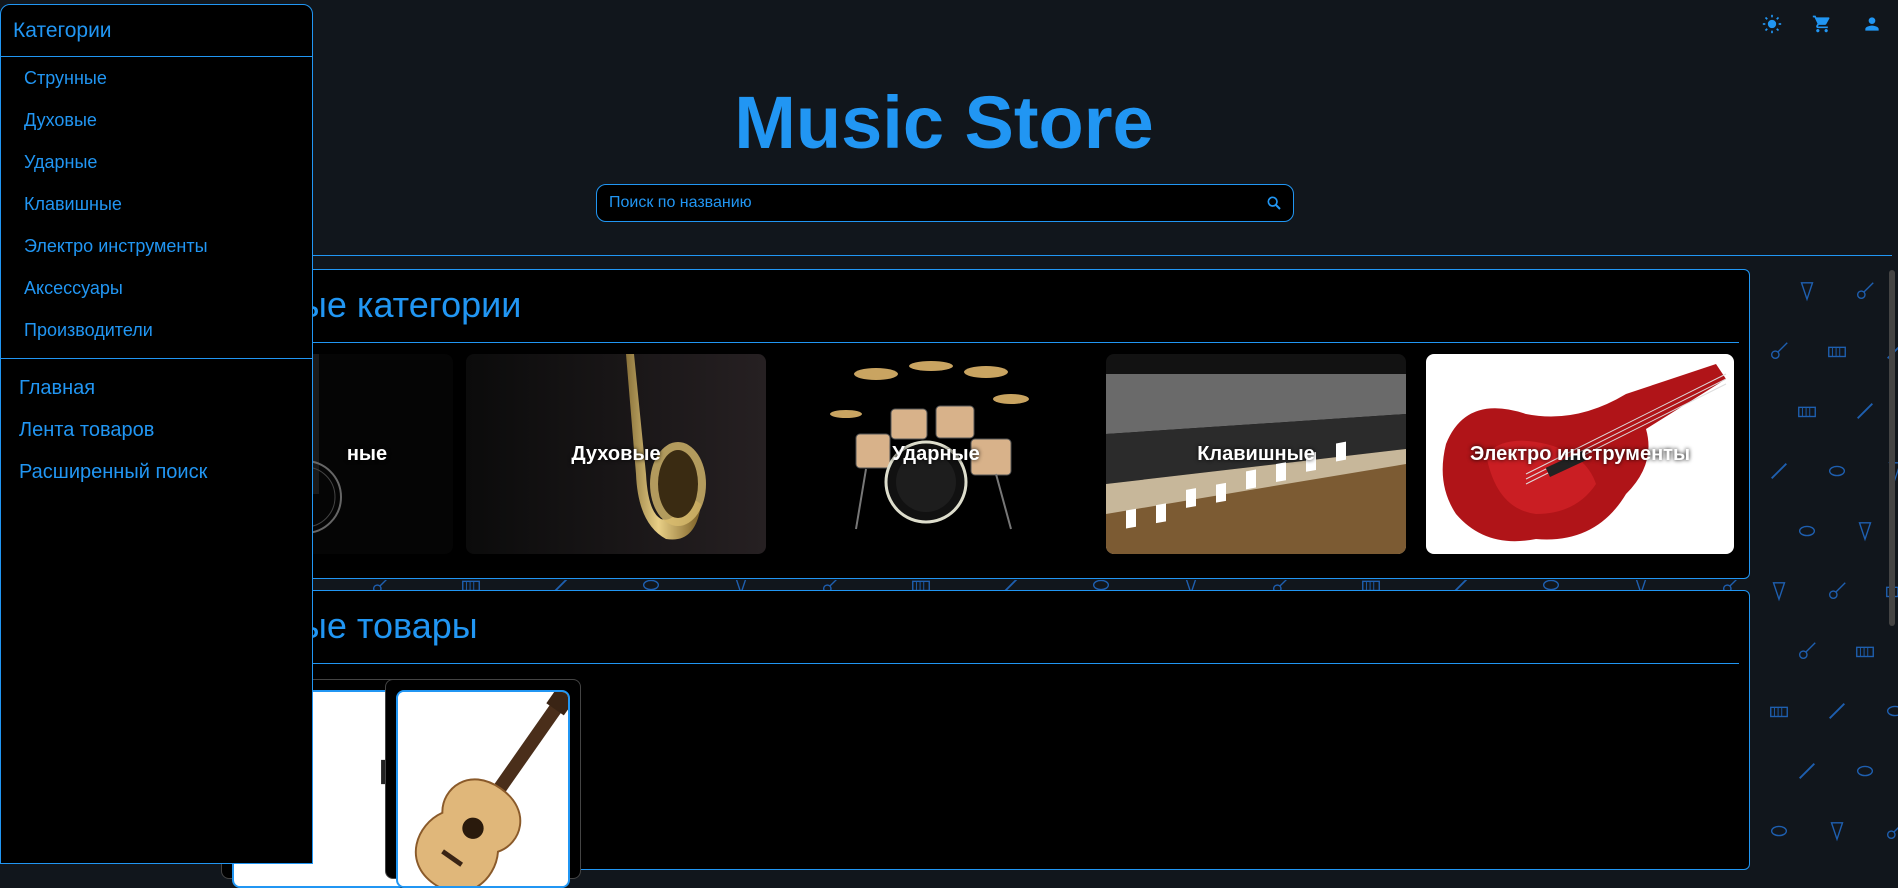 The width and height of the screenshot is (1898, 888). What do you see at coordinates (156, 388) in the screenshot?
I see `nav-home: Главная` at bounding box center [156, 388].